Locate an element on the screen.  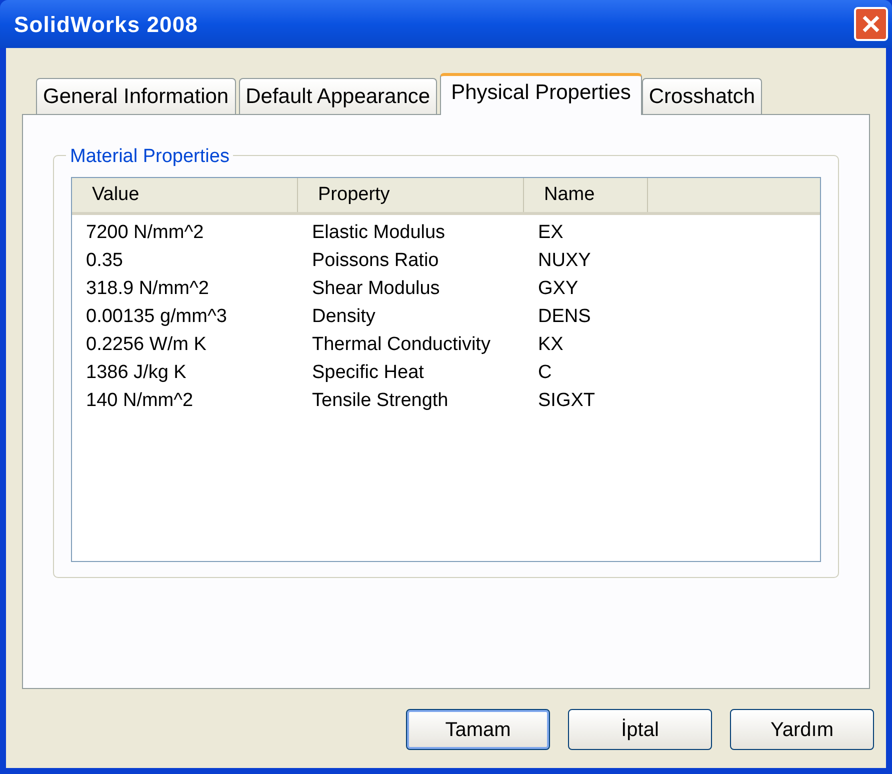
close-button is located at coordinates (871, 24).